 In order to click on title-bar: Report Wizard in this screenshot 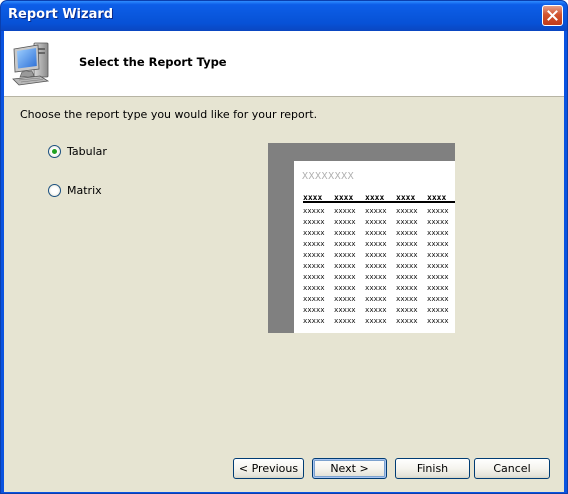, I will do `click(284, 16)`.